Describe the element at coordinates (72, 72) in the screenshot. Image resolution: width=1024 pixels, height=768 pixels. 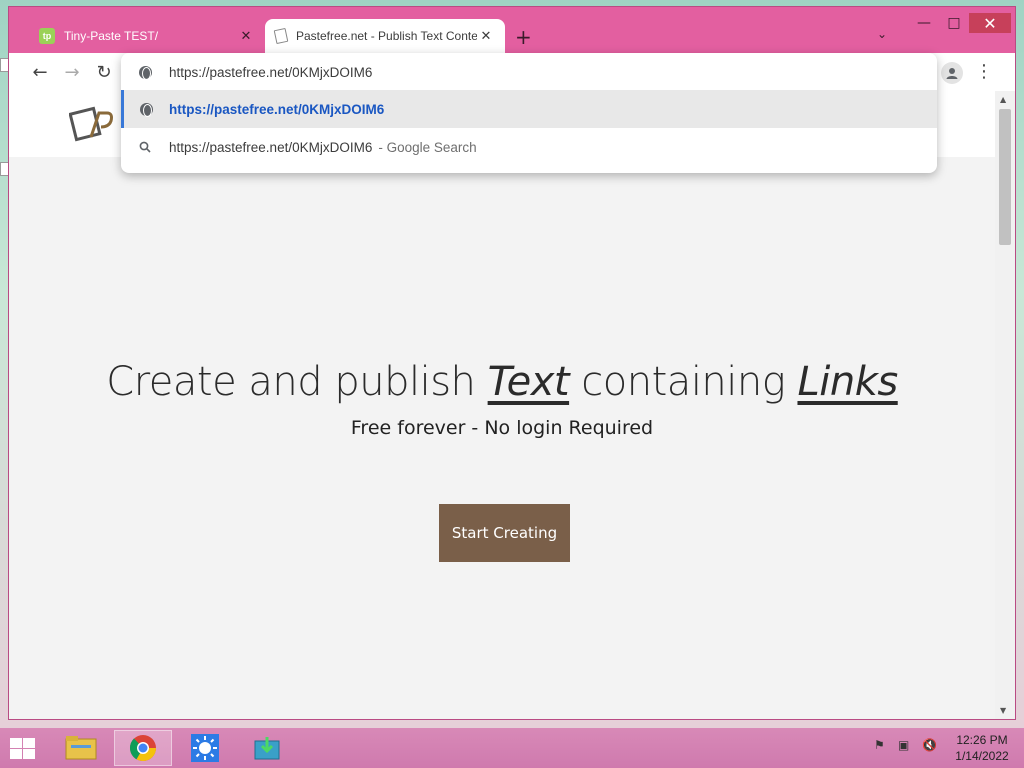
I see `forward-arrow-icon: →` at that location.